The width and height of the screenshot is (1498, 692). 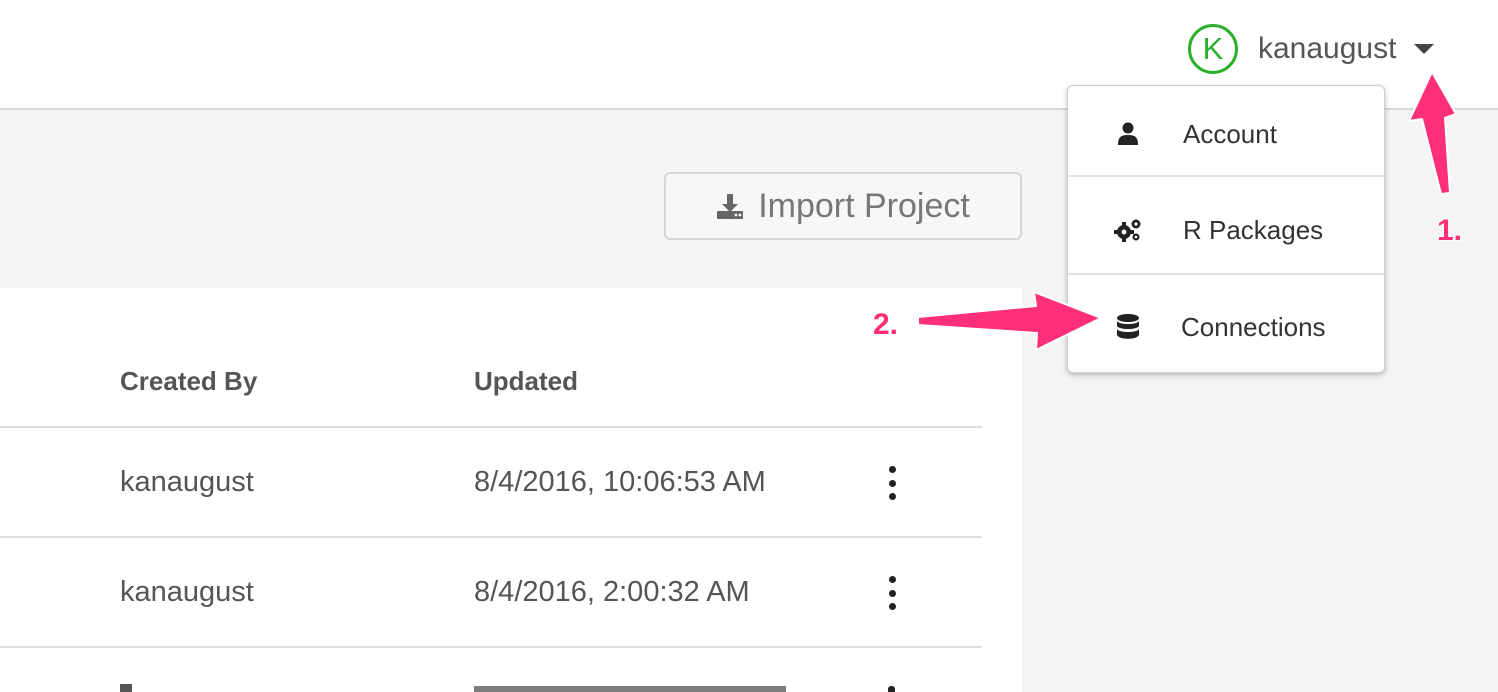 What do you see at coordinates (886, 324) in the screenshot?
I see `annotation-step-2: 2.` at bounding box center [886, 324].